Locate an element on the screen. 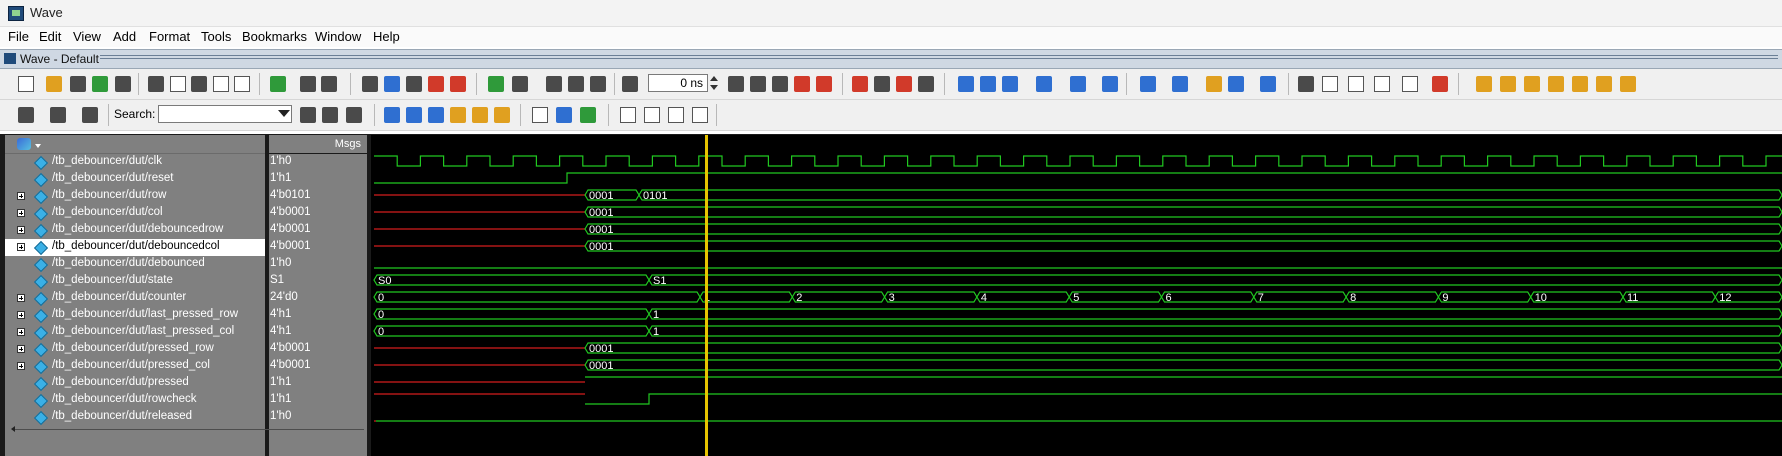  reload-icon is located at coordinates (100, 84).